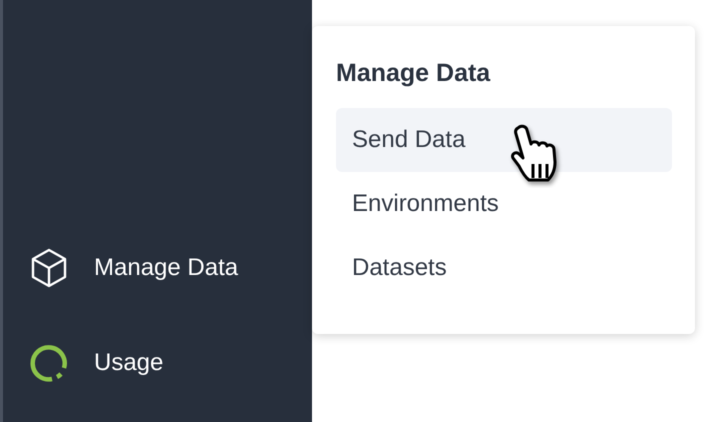  Describe the element at coordinates (414, 73) in the screenshot. I see `menu-title: Manage Data` at that location.